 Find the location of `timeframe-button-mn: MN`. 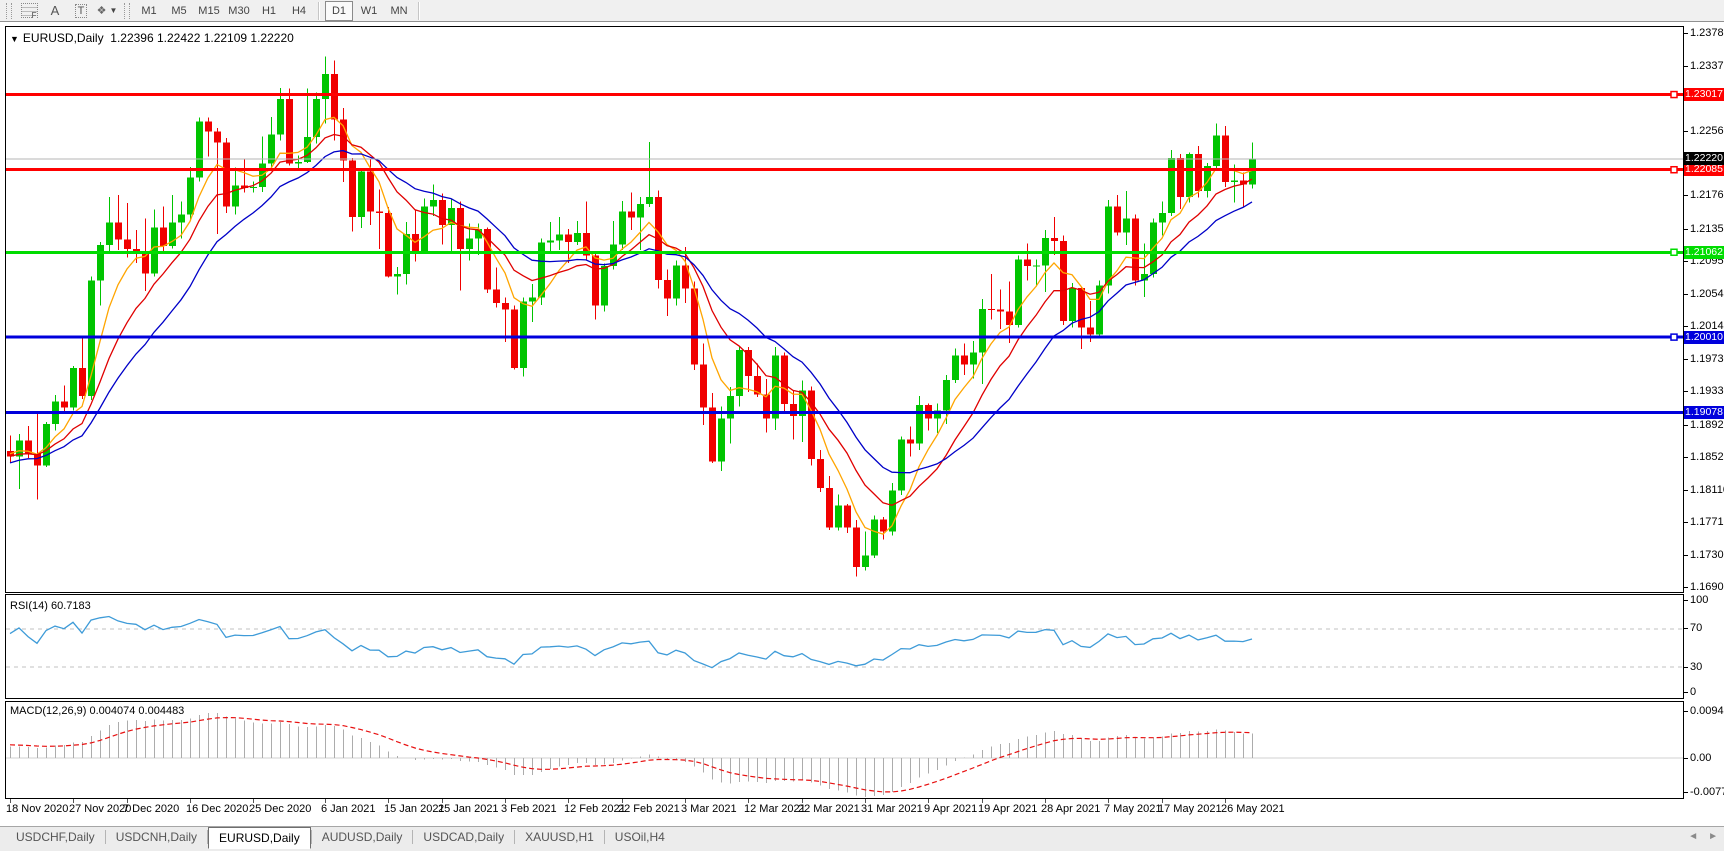

timeframe-button-mn: MN is located at coordinates (399, 11).